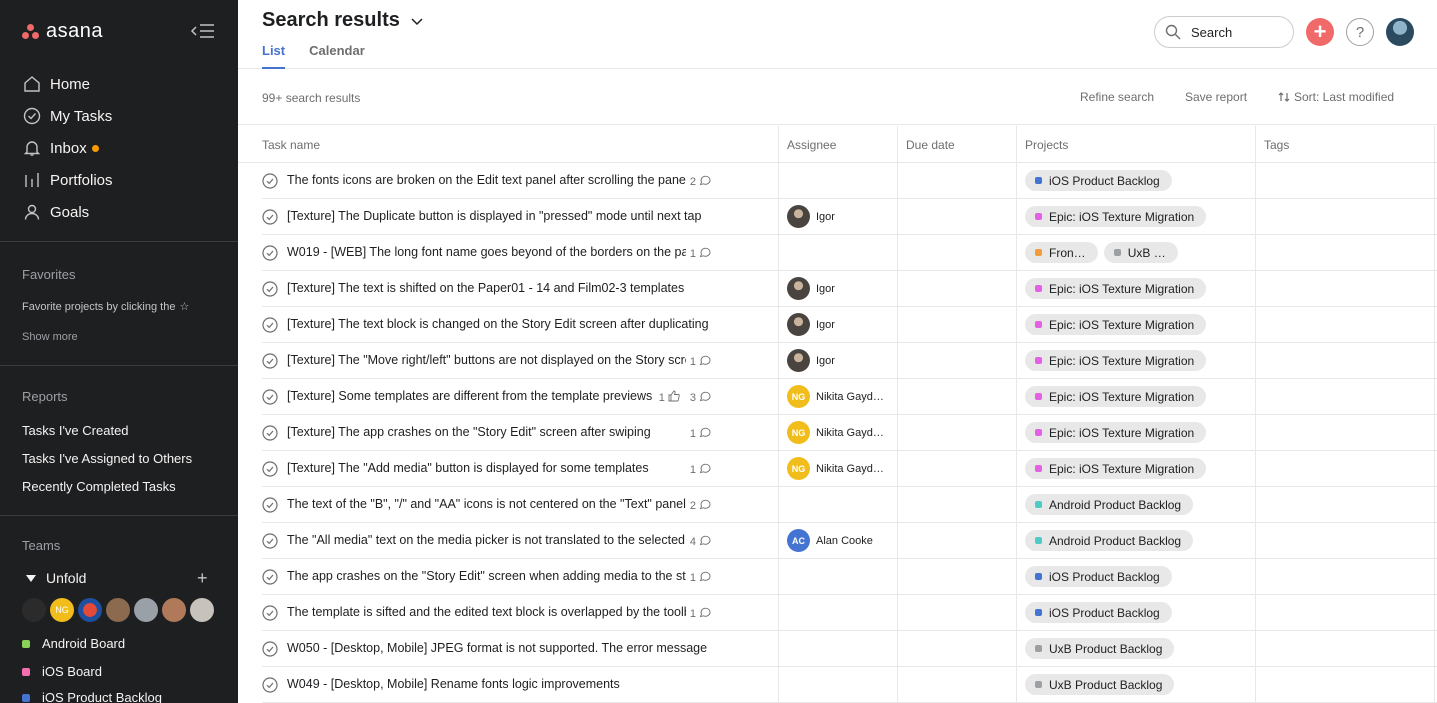 The image size is (1437, 703). Describe the element at coordinates (203, 31) in the screenshot. I see `collapse-sidebar-icon` at that location.